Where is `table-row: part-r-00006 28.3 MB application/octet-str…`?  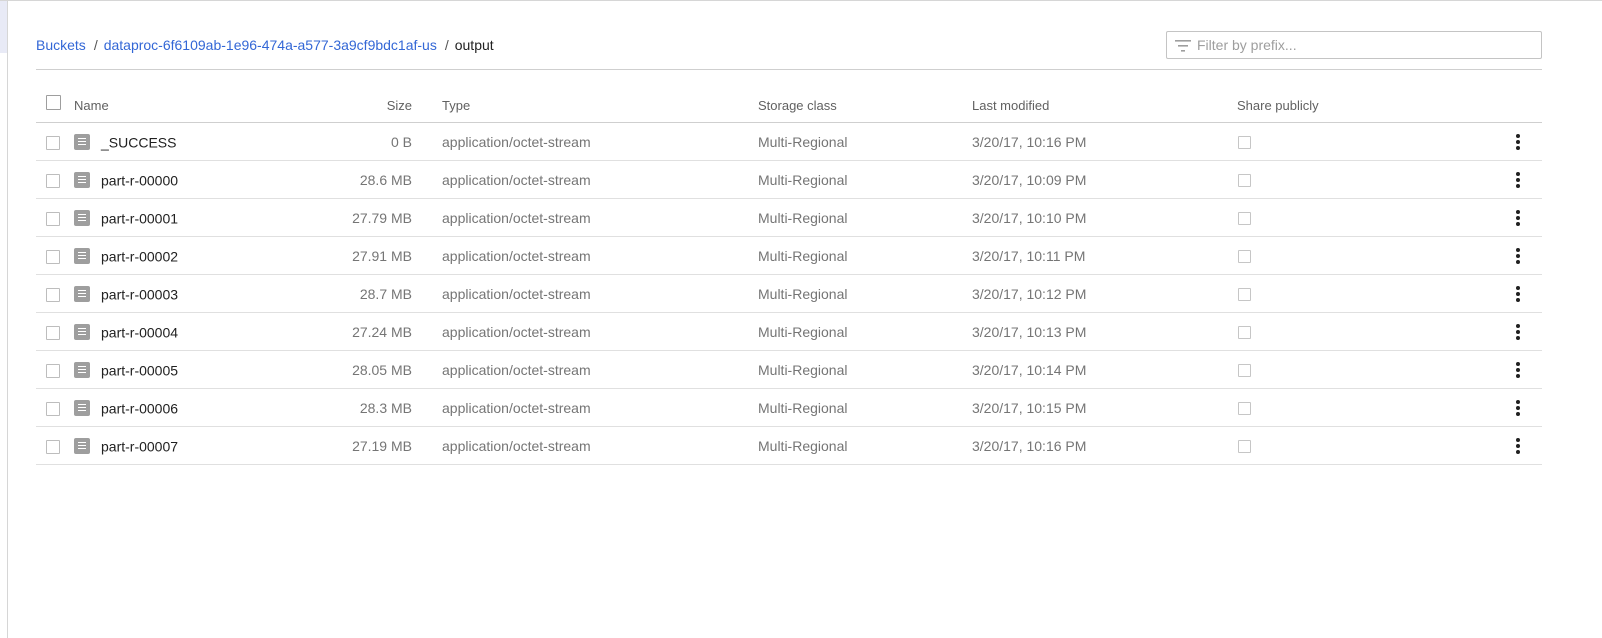
table-row: part-r-00006 28.3 MB application/octet-str… is located at coordinates (789, 407).